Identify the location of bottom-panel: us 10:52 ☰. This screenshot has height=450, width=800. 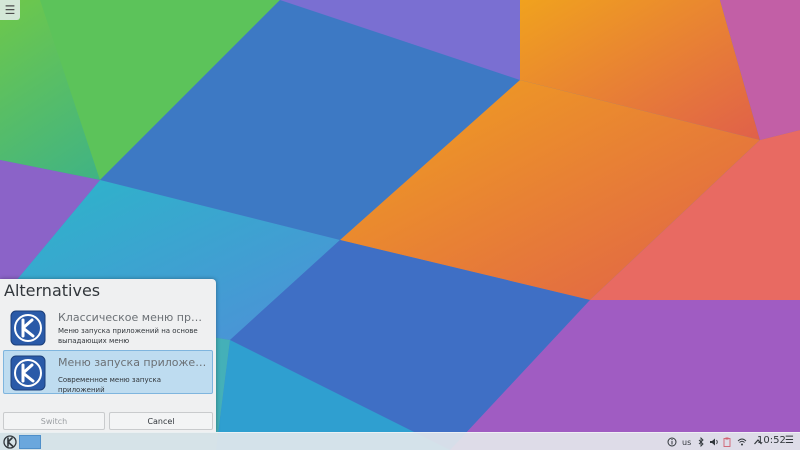
(400, 441).